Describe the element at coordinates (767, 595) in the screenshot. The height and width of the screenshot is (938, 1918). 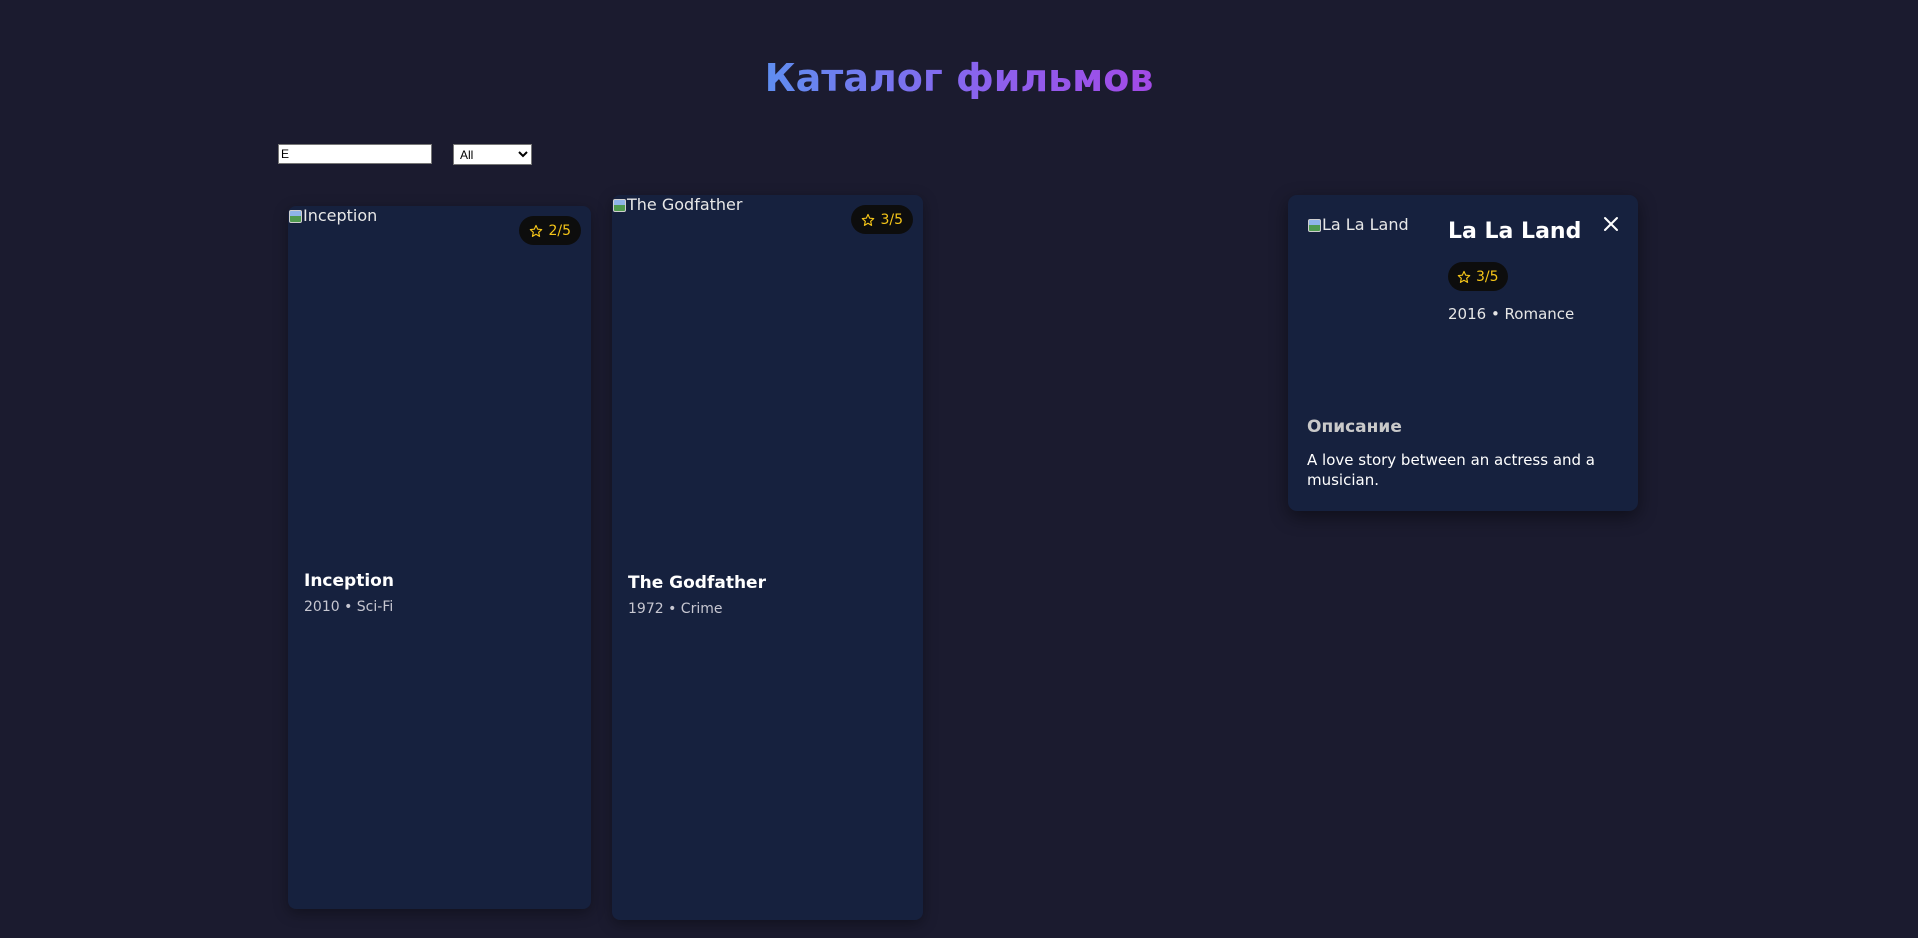
I see `card-info: The Godfather 1972 • Crime` at that location.